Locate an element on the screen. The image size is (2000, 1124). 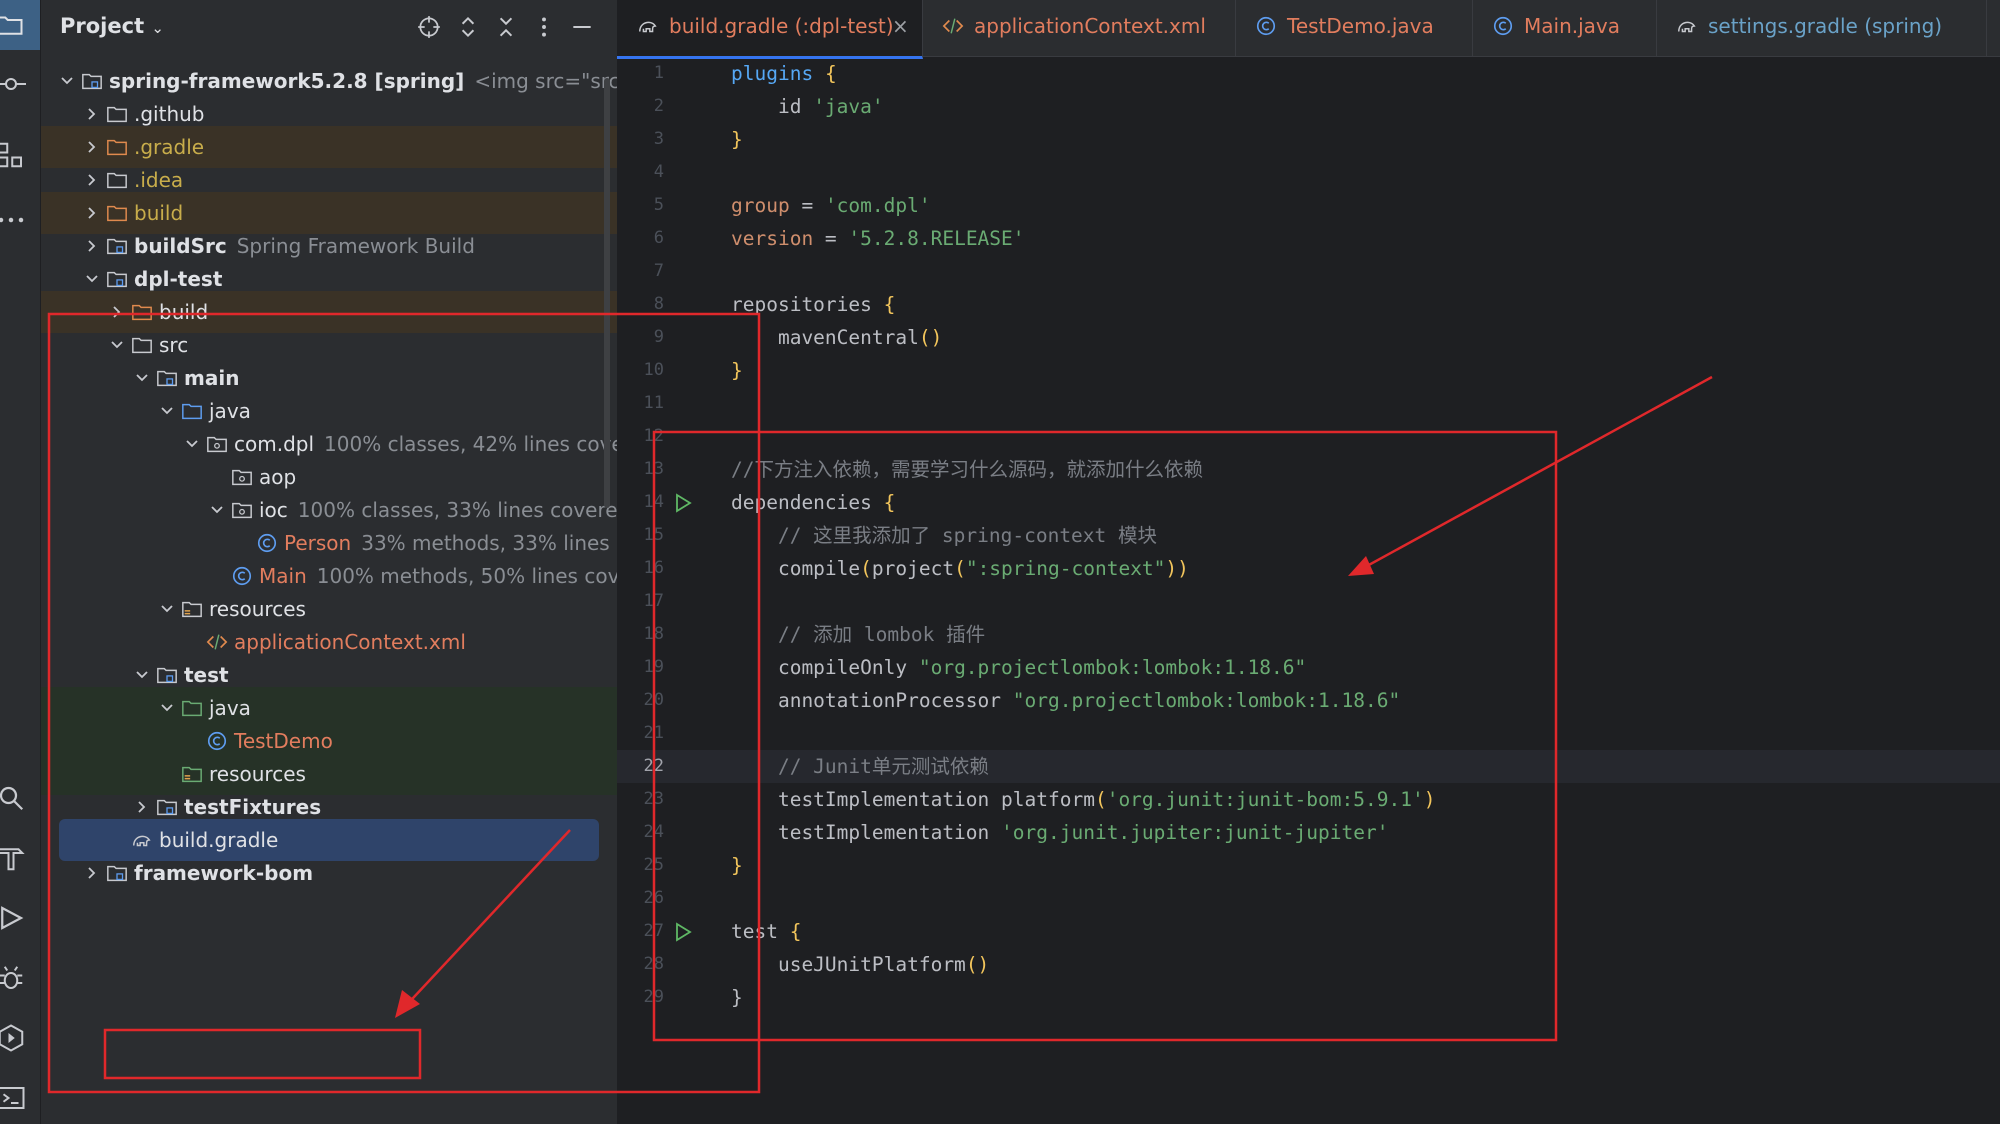
project-scrollbar is located at coordinates (607, 293).